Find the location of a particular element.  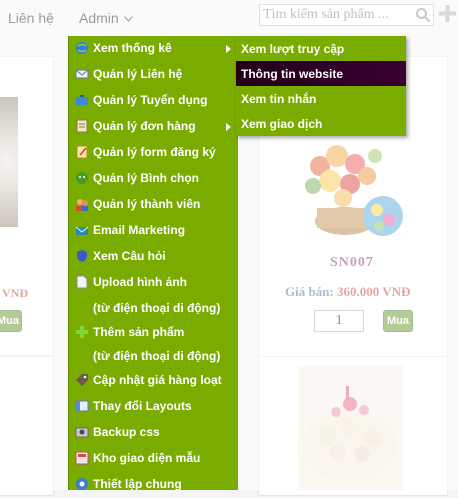

mail-icon is located at coordinates (82, 74).